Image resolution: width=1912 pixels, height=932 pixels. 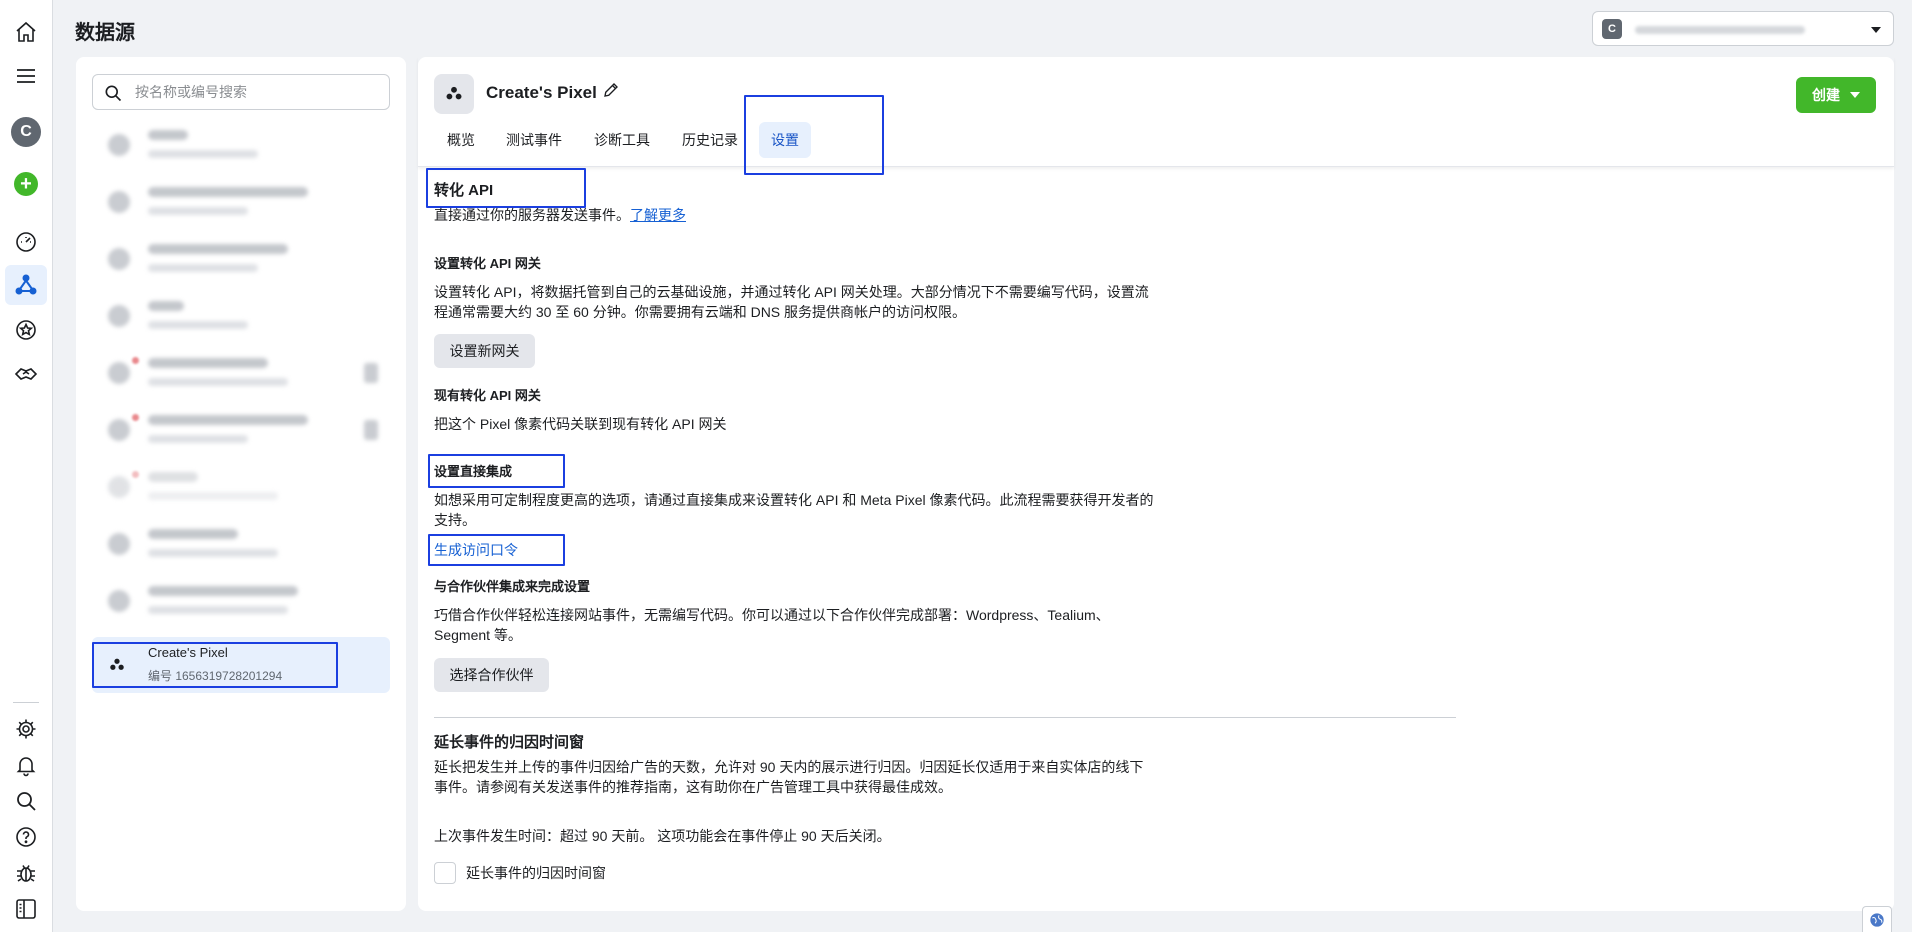 What do you see at coordinates (26, 184) in the screenshot?
I see `add-icon: +` at bounding box center [26, 184].